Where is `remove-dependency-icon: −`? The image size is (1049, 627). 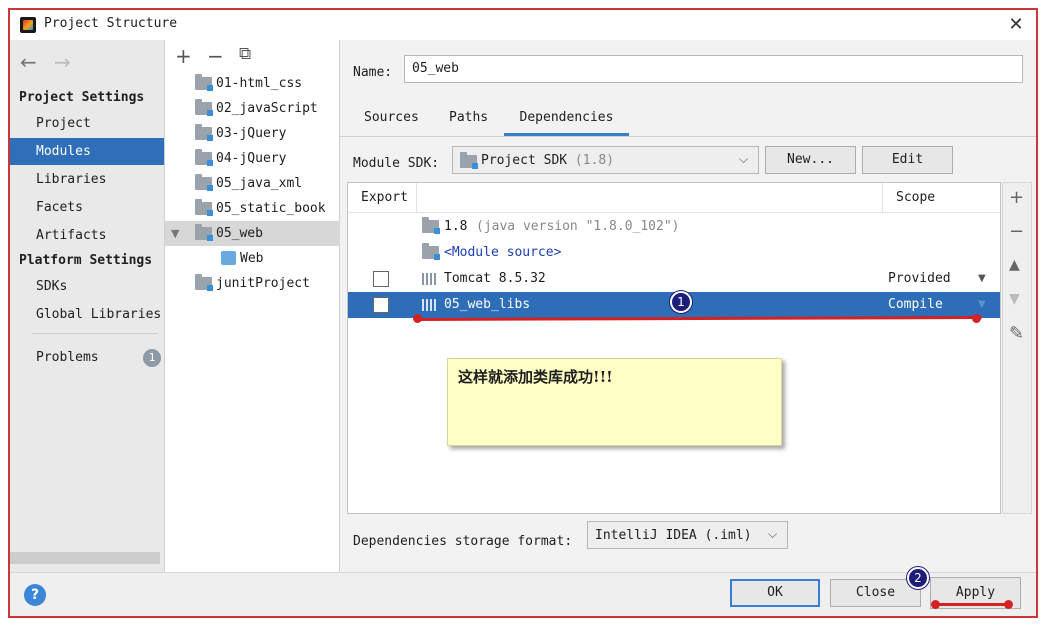 remove-dependency-icon: − is located at coordinates (1016, 231).